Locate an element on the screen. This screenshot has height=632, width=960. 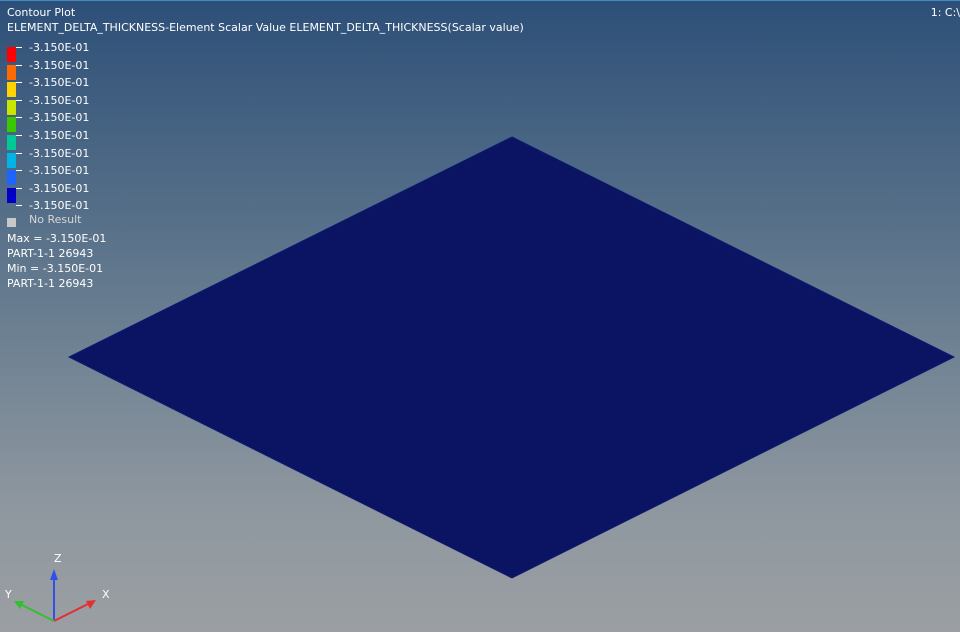
y-axis-label: Y is located at coordinates (8, 594).